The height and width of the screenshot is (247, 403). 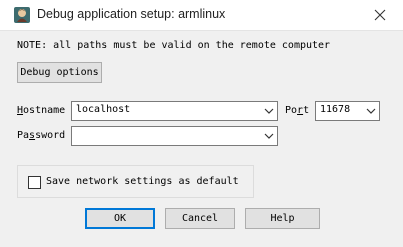 I want to click on debug-options-button: Debug options, so click(x=59, y=72).